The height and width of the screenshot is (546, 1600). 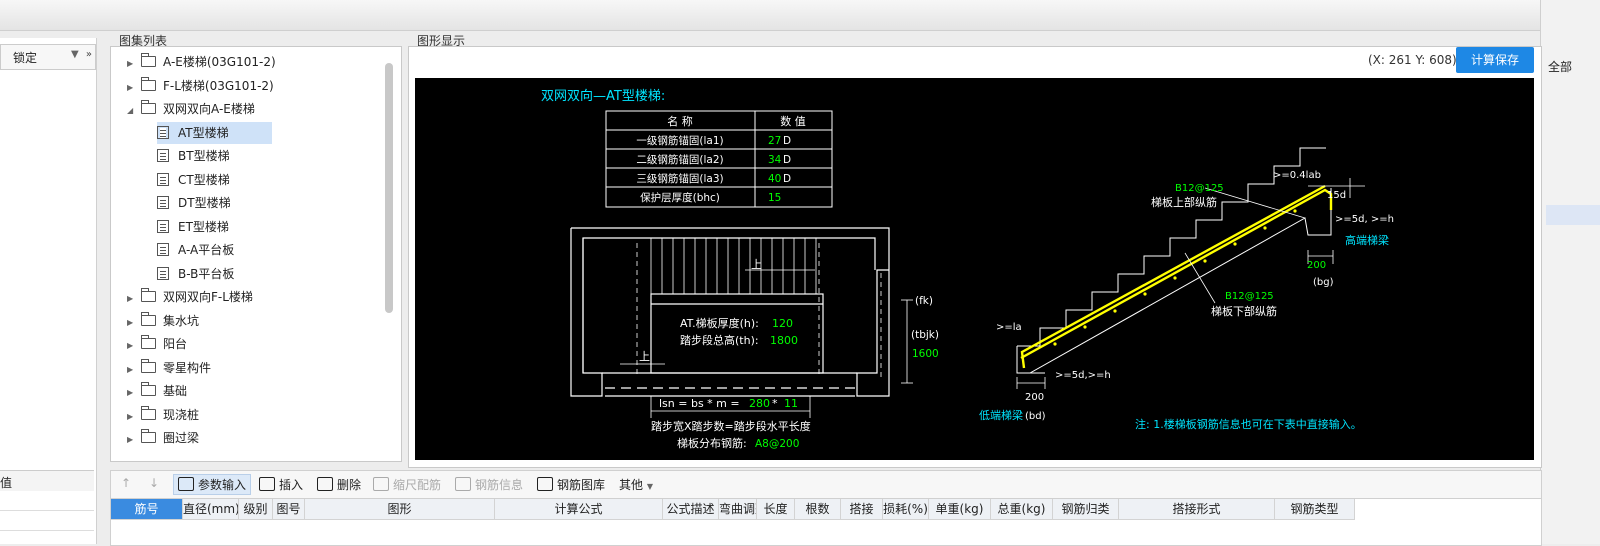 I want to click on bg-label: (bg), so click(x=1323, y=282).